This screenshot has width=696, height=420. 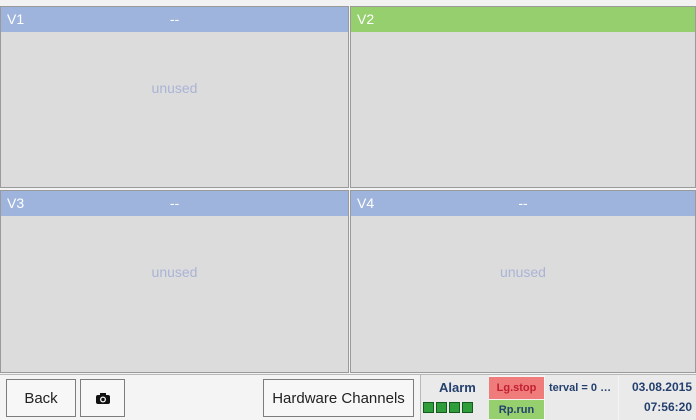 I want to click on alarm-label: Alarm, so click(x=457, y=387).